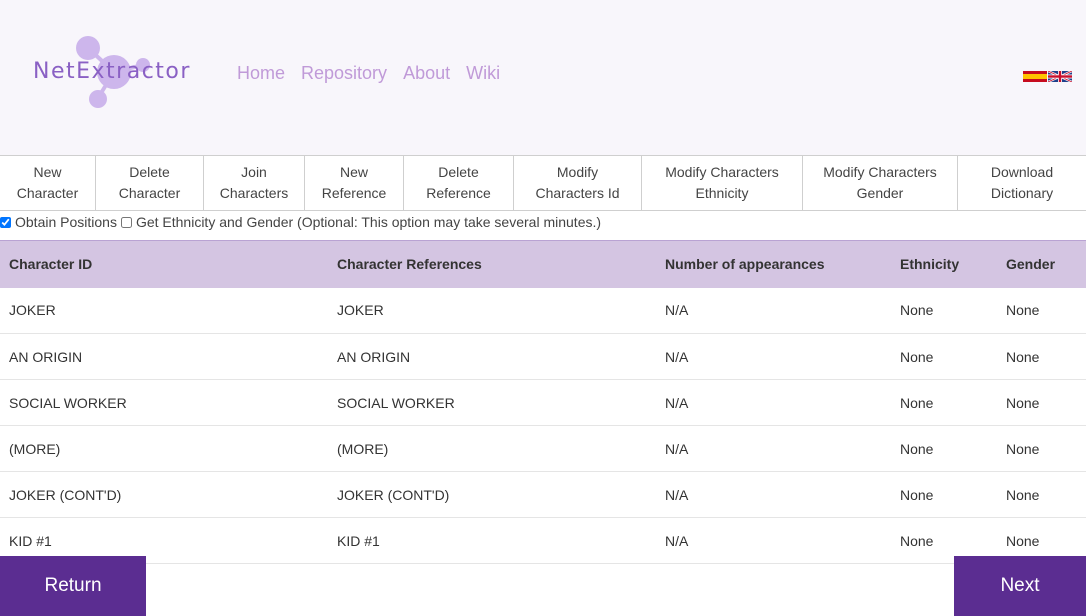 This screenshot has width=1086, height=616. I want to click on cell-character-id: (MORE), so click(35, 448).